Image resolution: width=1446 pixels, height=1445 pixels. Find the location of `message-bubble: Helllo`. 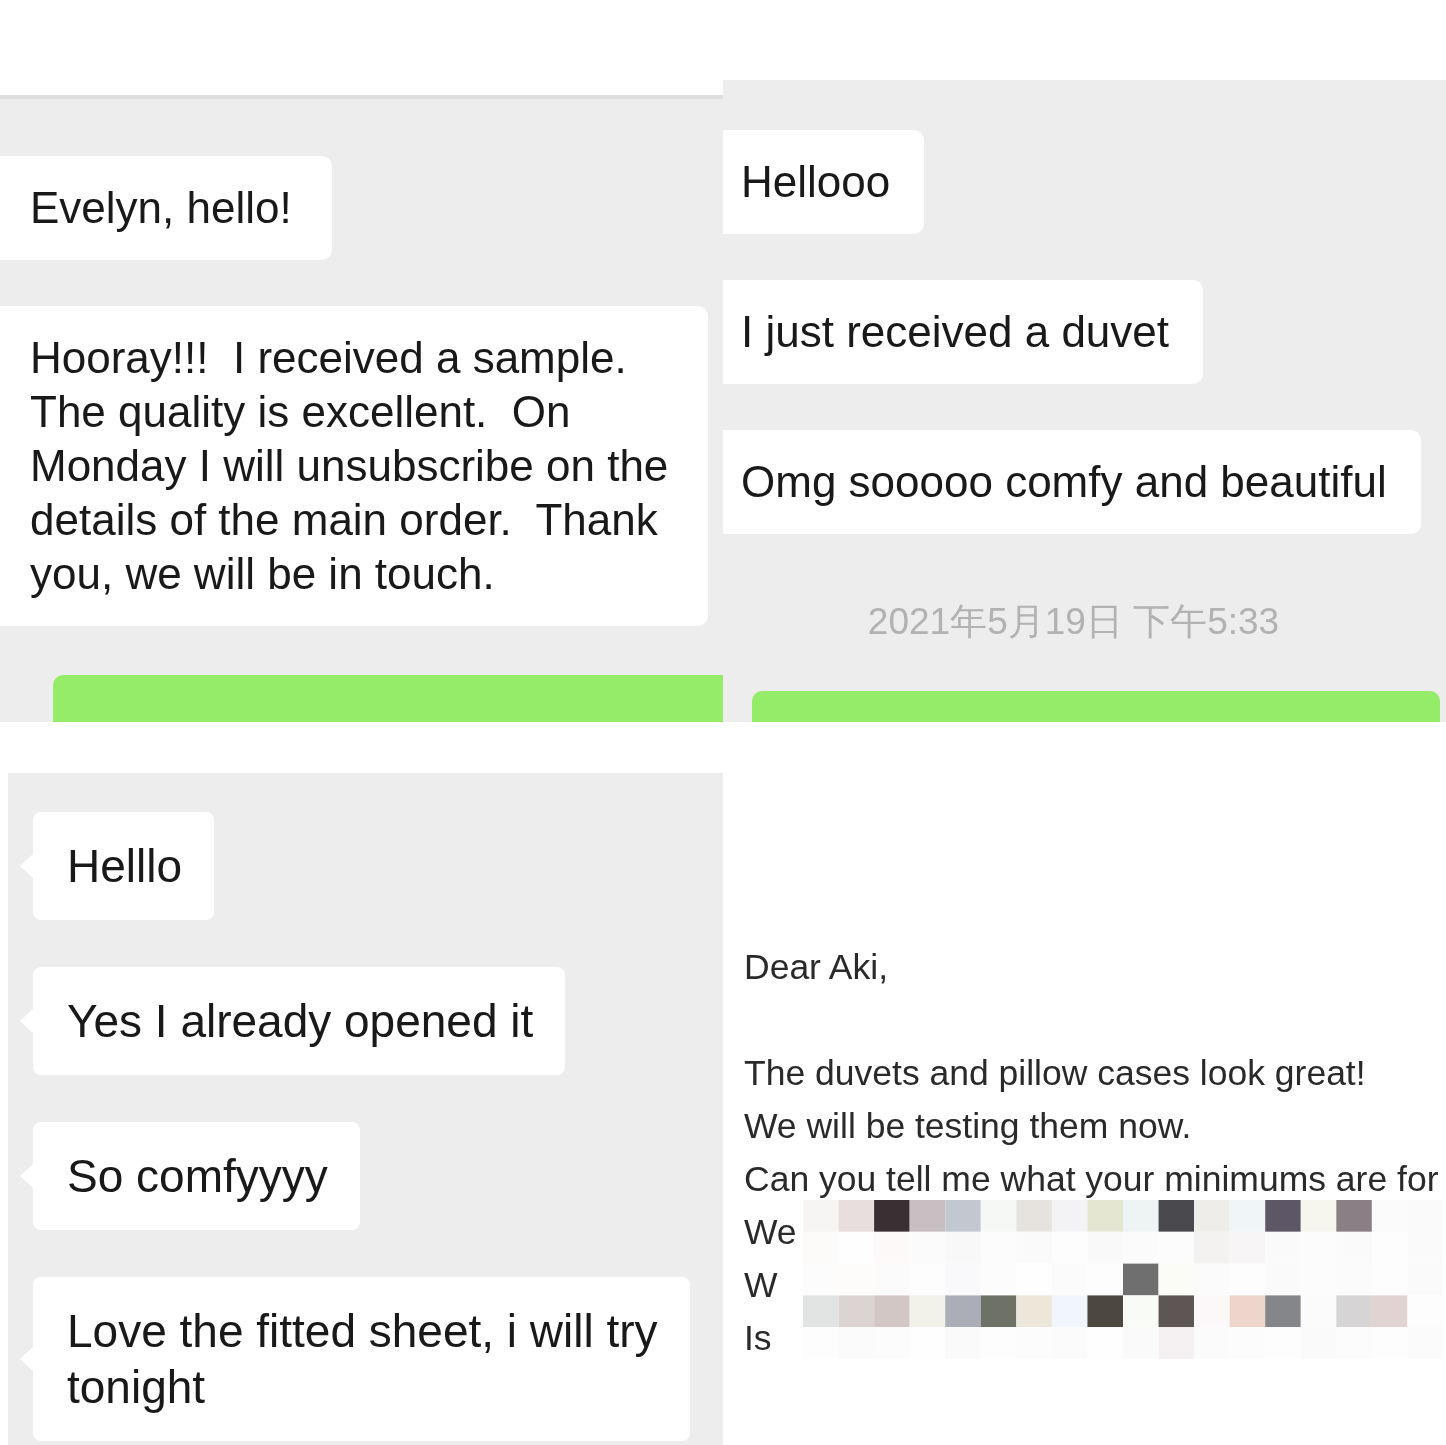

message-bubble: Helllo is located at coordinates (117, 866).